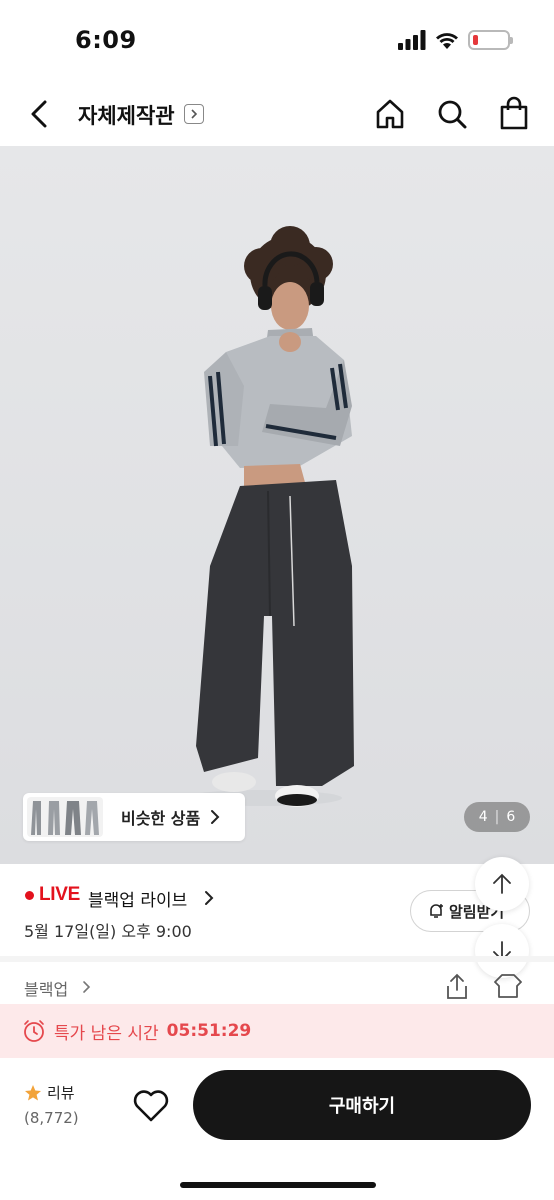  I want to click on bottom-action-bar: 리뷰 (8,772) 구매하기, so click(277, 1129).